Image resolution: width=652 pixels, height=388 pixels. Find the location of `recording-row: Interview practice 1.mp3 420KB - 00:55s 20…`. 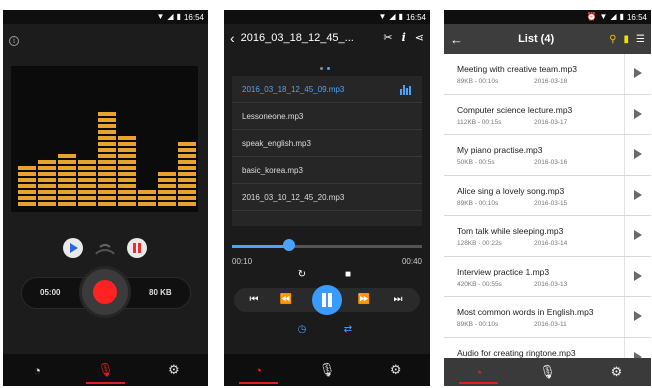

recording-row: Interview practice 1.mp3 420KB - 00:55s 20… is located at coordinates (547, 276).